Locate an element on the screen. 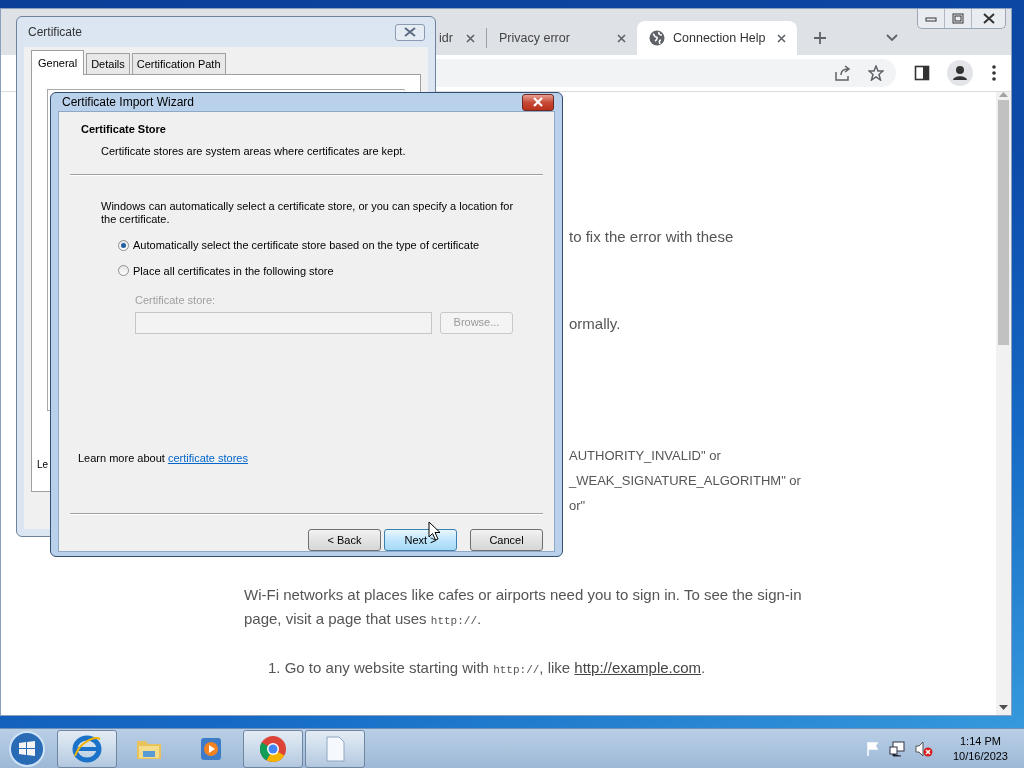 The height and width of the screenshot is (768, 1024). globe-icon is located at coordinates (657, 38).